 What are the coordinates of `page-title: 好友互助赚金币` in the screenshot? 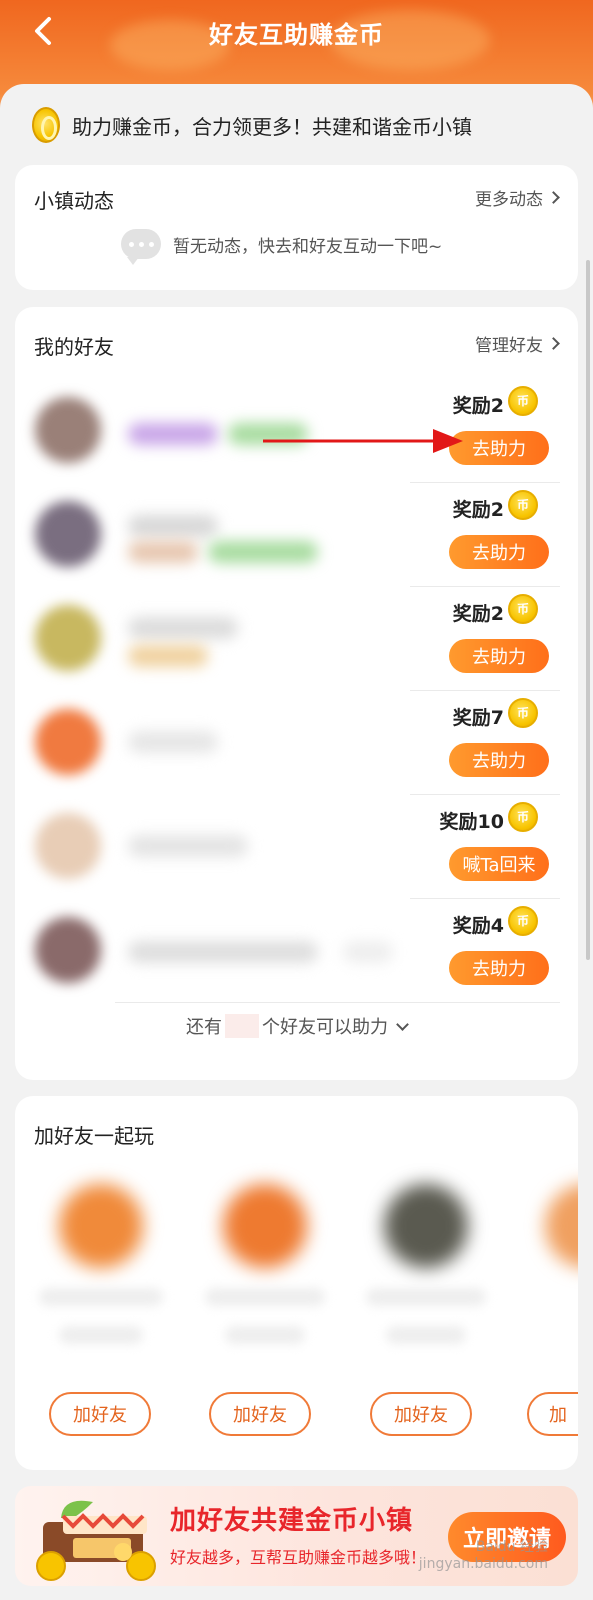 It's located at (296, 34).